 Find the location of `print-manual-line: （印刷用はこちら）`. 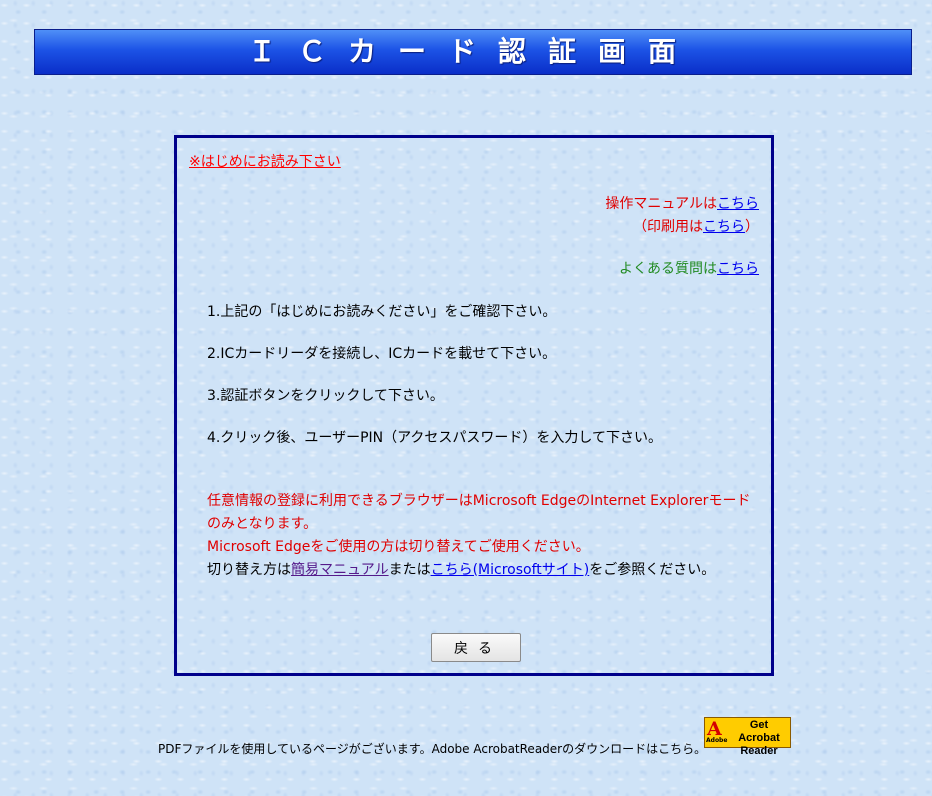

print-manual-line: （印刷用はこちら） is located at coordinates (696, 226).